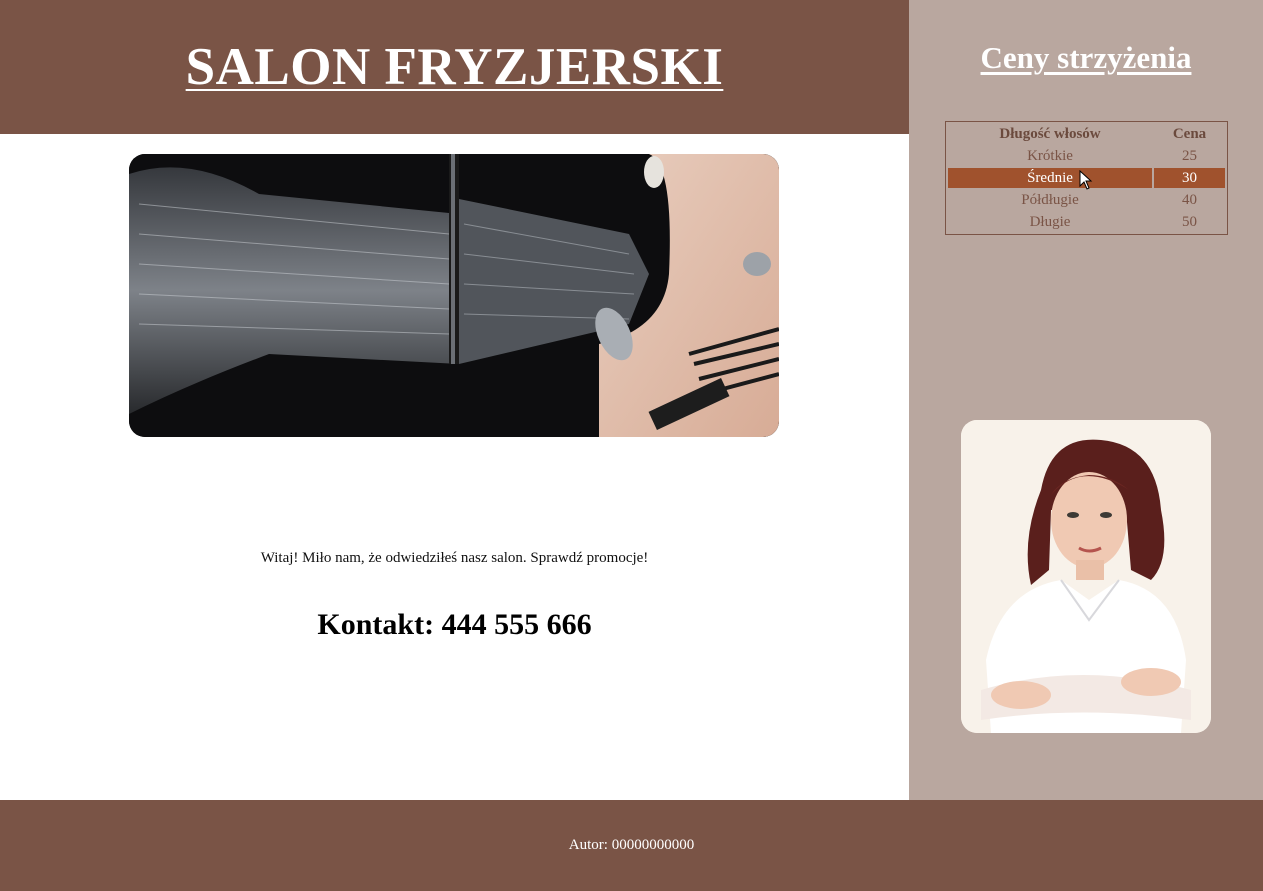 The image size is (1263, 891). What do you see at coordinates (1086, 180) in the screenshot?
I see `mouse-cursor-icon` at bounding box center [1086, 180].